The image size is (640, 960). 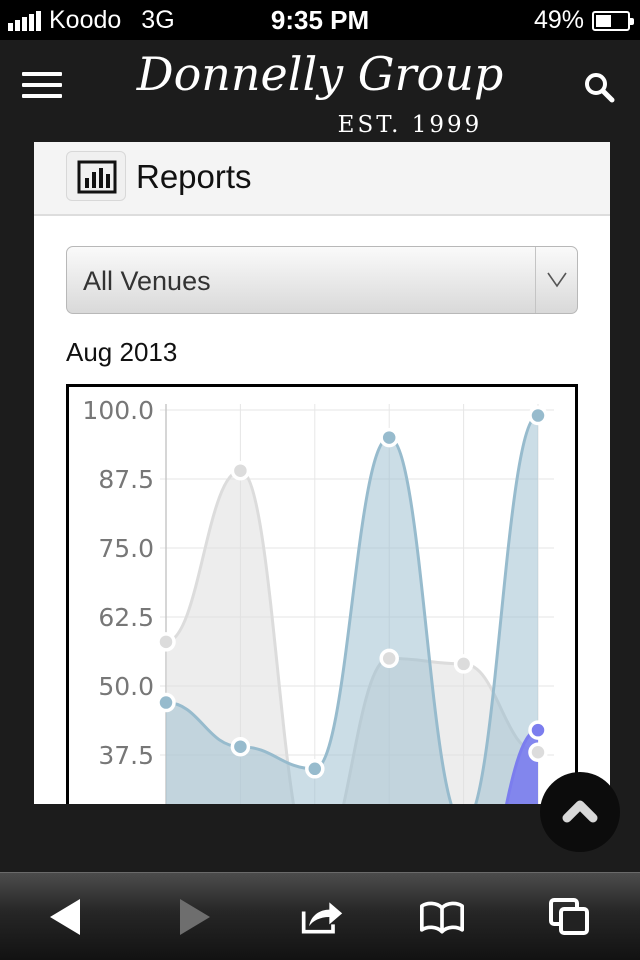 I want to click on y-tick-label: 87.5, so click(x=126, y=479).